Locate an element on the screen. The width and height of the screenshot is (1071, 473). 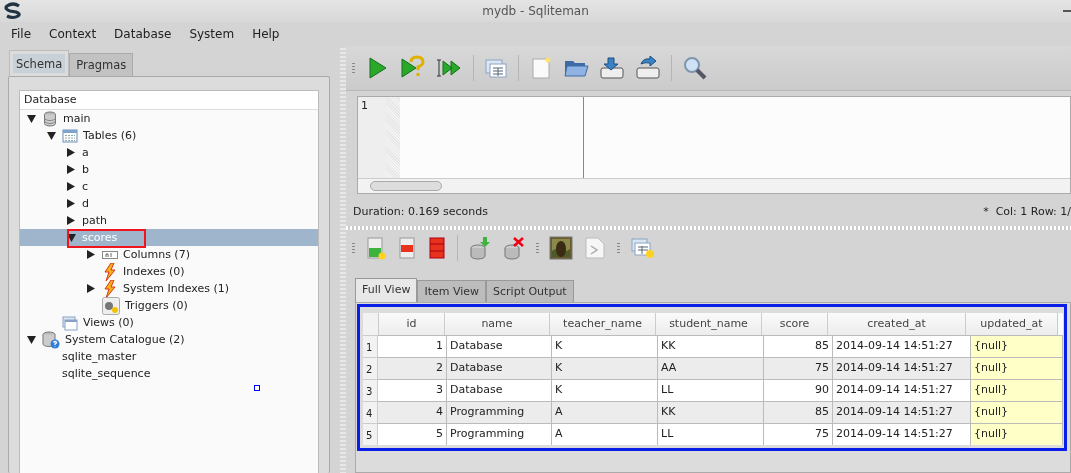
tree-item: a is located at coordinates (169, 152).